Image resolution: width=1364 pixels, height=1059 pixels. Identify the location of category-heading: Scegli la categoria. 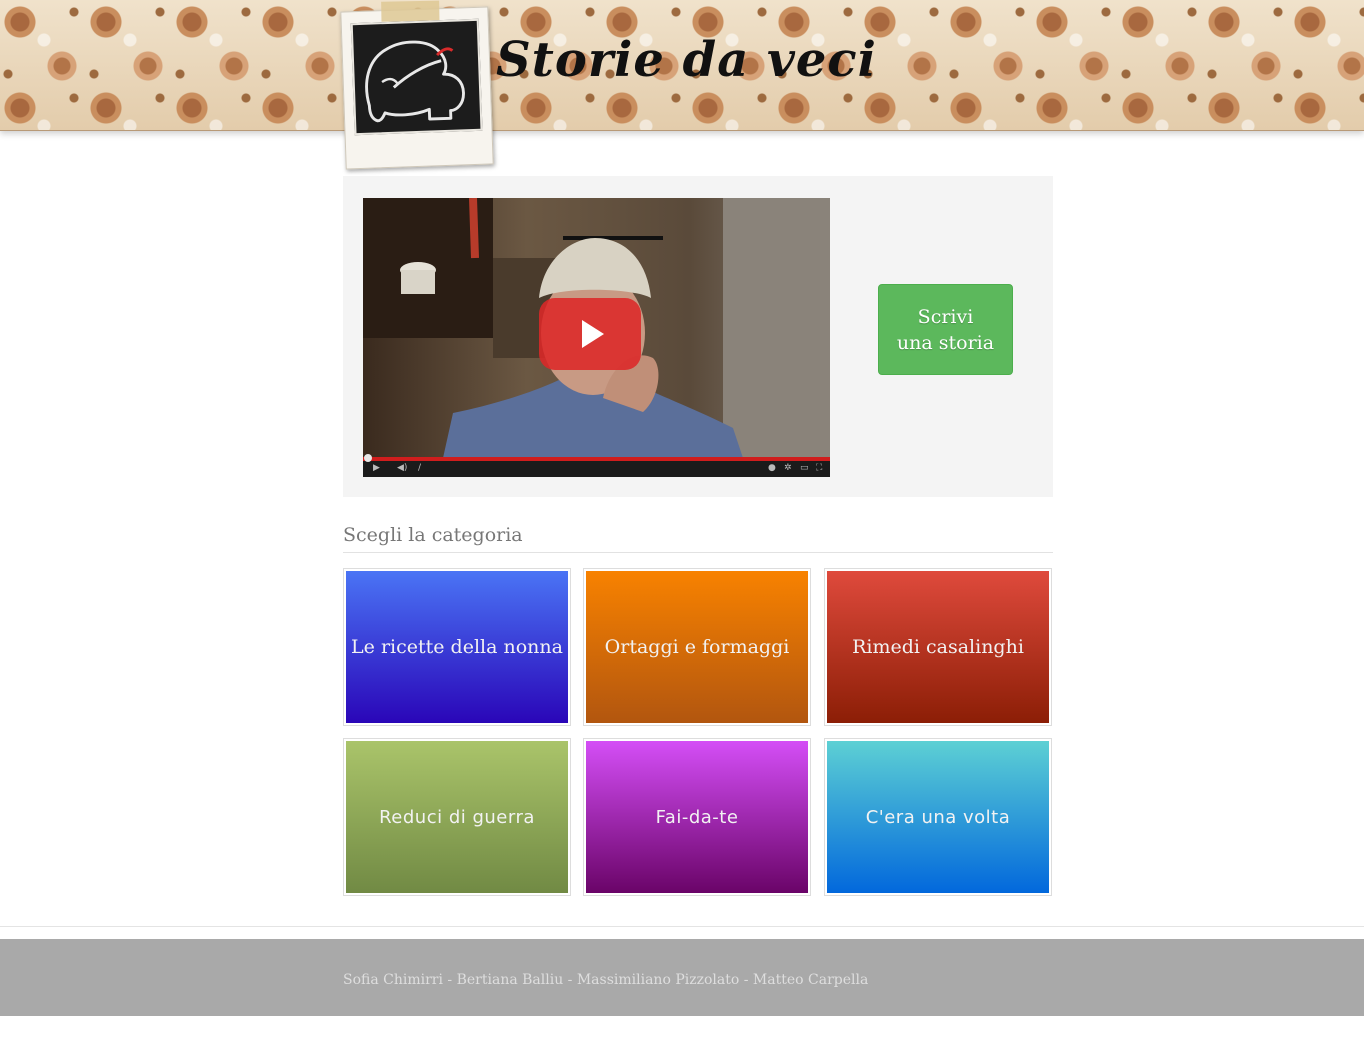
(698, 538).